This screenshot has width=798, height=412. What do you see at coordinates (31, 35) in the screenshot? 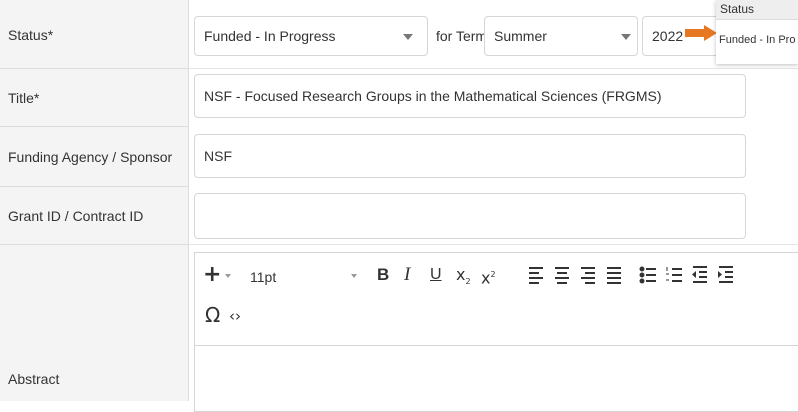
I see `status-label: Status*` at bounding box center [31, 35].